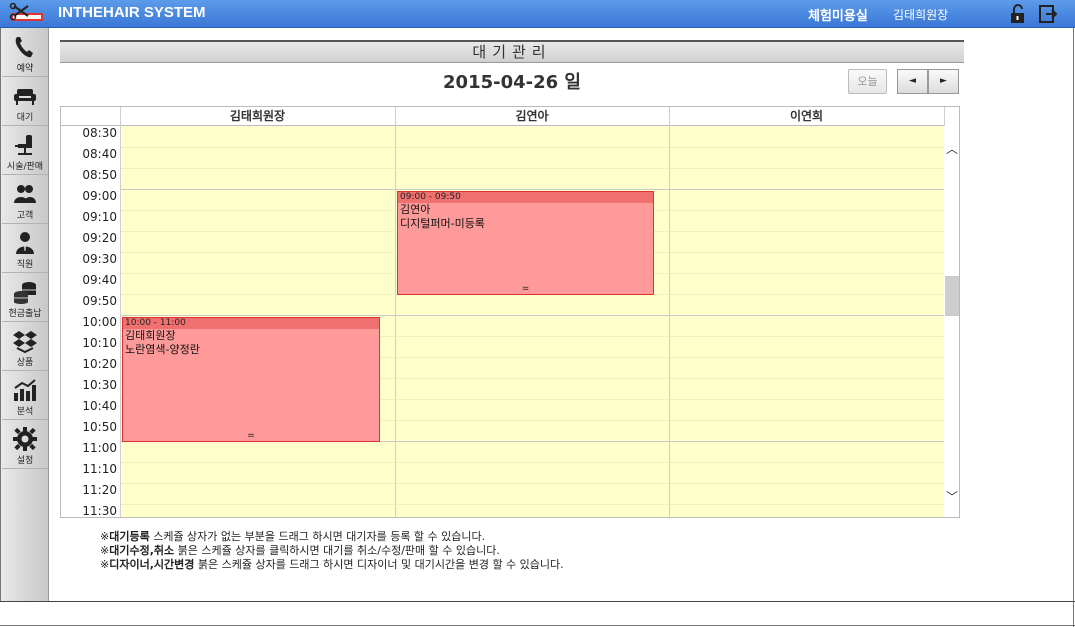 Image resolution: width=1075 pixels, height=627 pixels. I want to click on appointment-service: 노란염색-양정란, so click(162, 349).